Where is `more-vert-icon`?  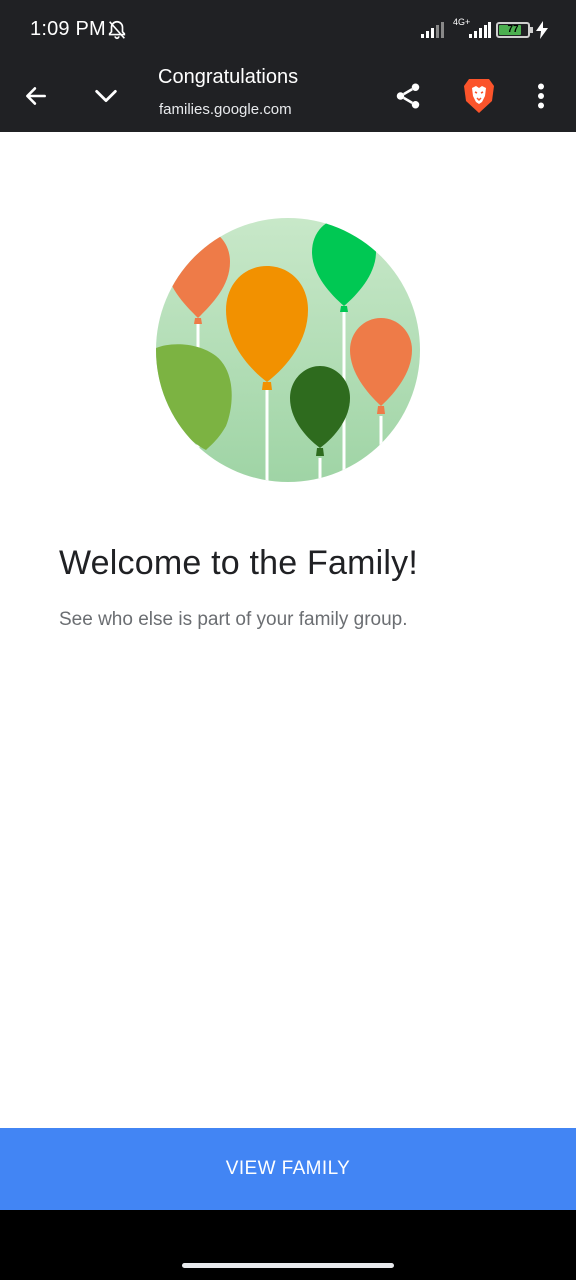
more-vert-icon is located at coordinates (541, 96).